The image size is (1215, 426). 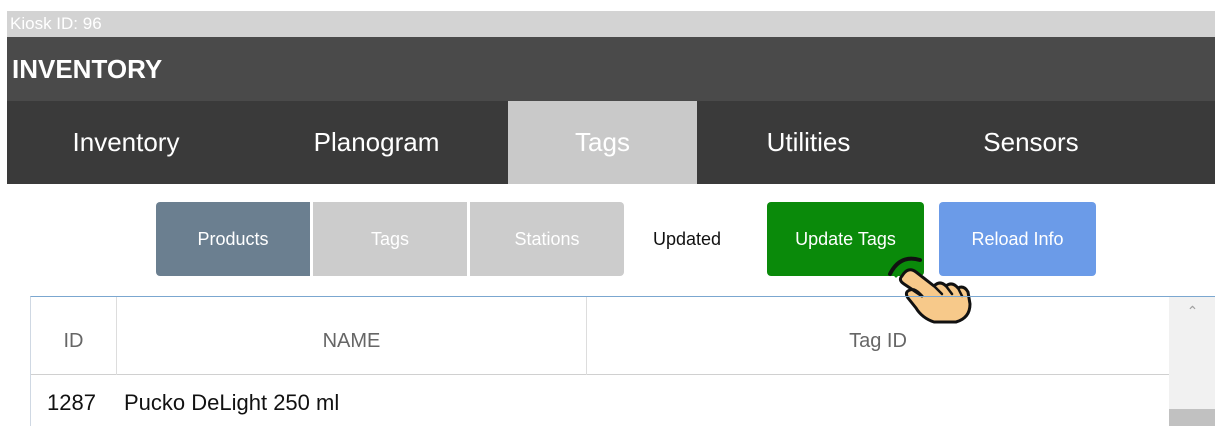 I want to click on status-text: Updated, so click(x=687, y=239).